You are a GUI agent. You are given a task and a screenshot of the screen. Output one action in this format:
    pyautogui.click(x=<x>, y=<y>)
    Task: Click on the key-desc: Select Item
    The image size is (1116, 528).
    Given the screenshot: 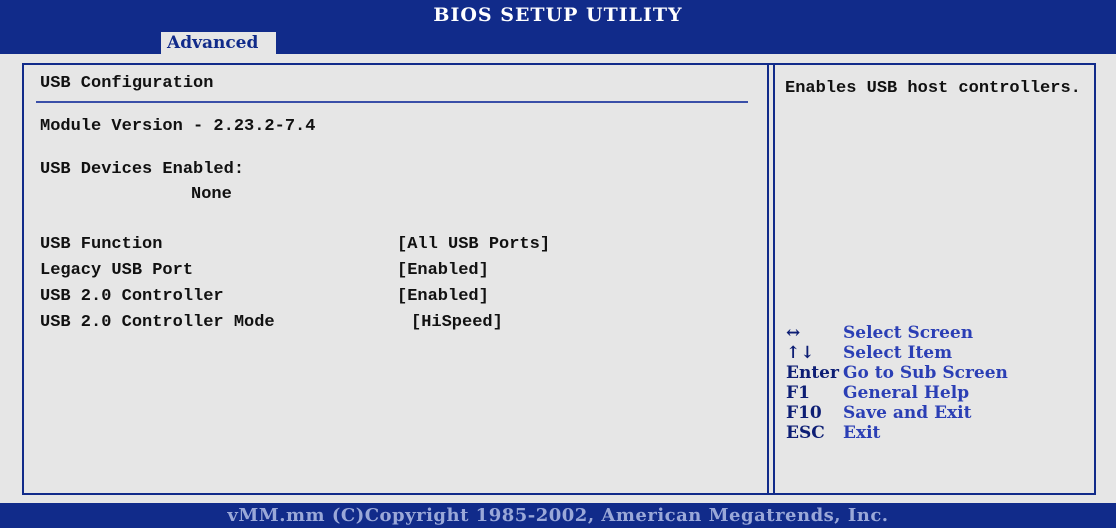 What is the action you would take?
    pyautogui.click(x=898, y=353)
    